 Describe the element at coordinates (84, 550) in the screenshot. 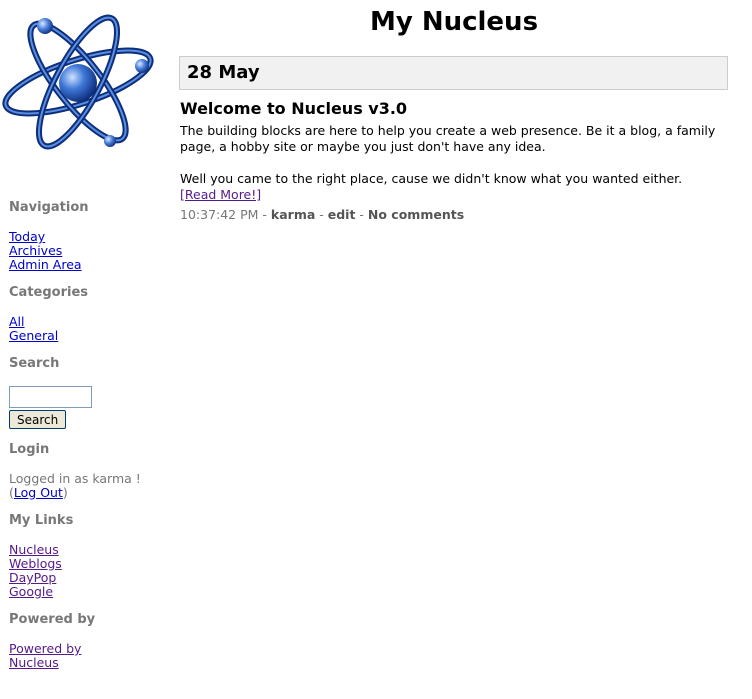

I see `my-link-nucleus: Nucleus` at that location.